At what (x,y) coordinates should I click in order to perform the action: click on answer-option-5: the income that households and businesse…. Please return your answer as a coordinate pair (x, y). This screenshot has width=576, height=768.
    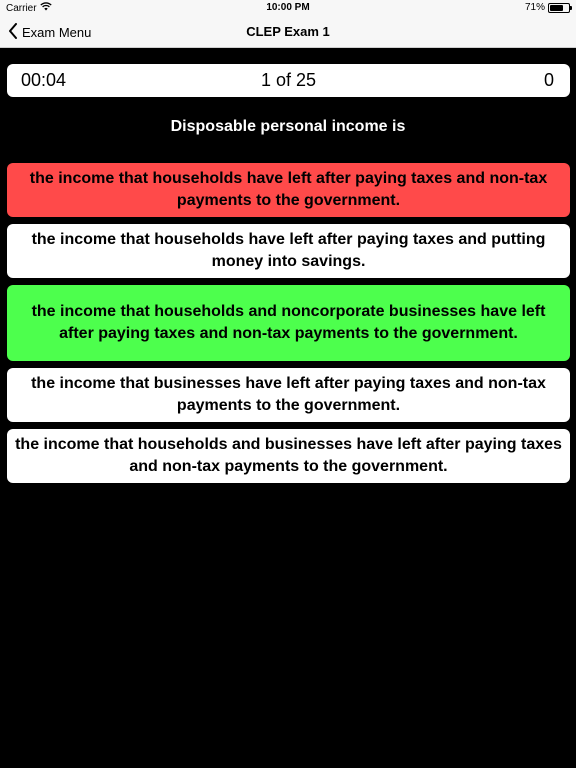
    Looking at the image, I should click on (288, 456).